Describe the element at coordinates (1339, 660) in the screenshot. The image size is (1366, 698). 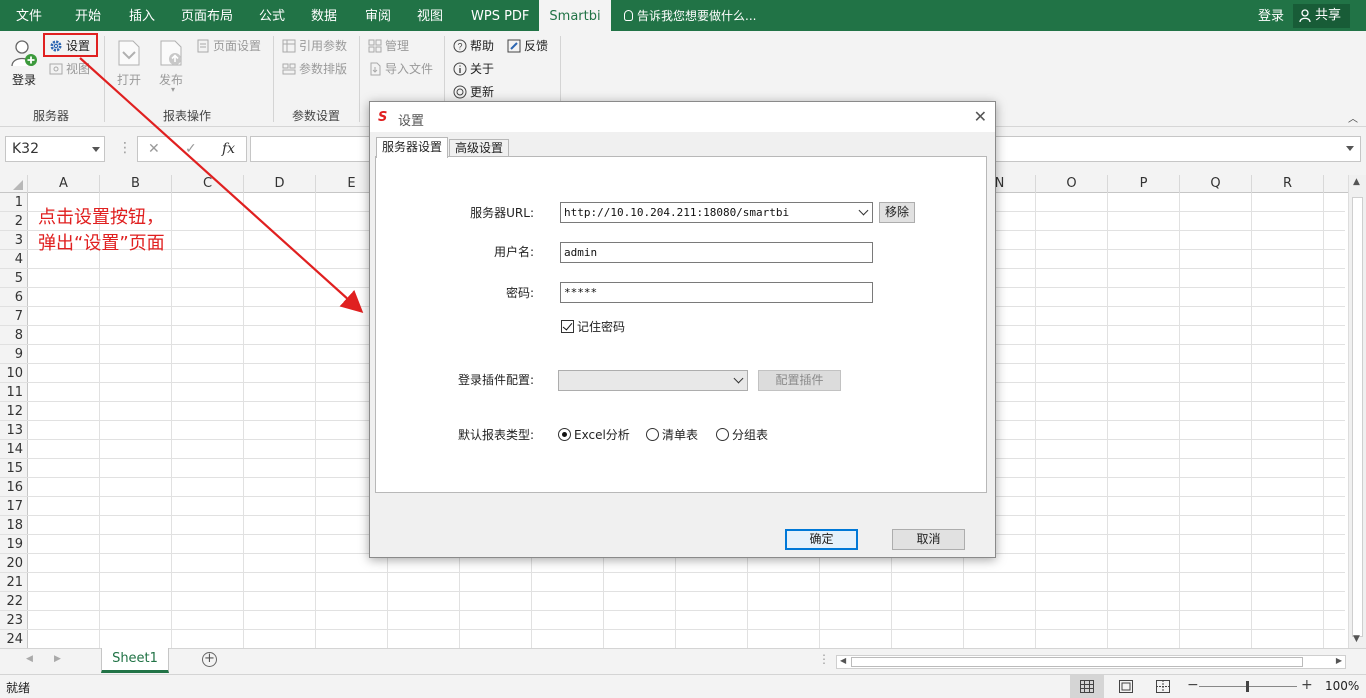
I see `scroll-right-icon: ▶` at that location.